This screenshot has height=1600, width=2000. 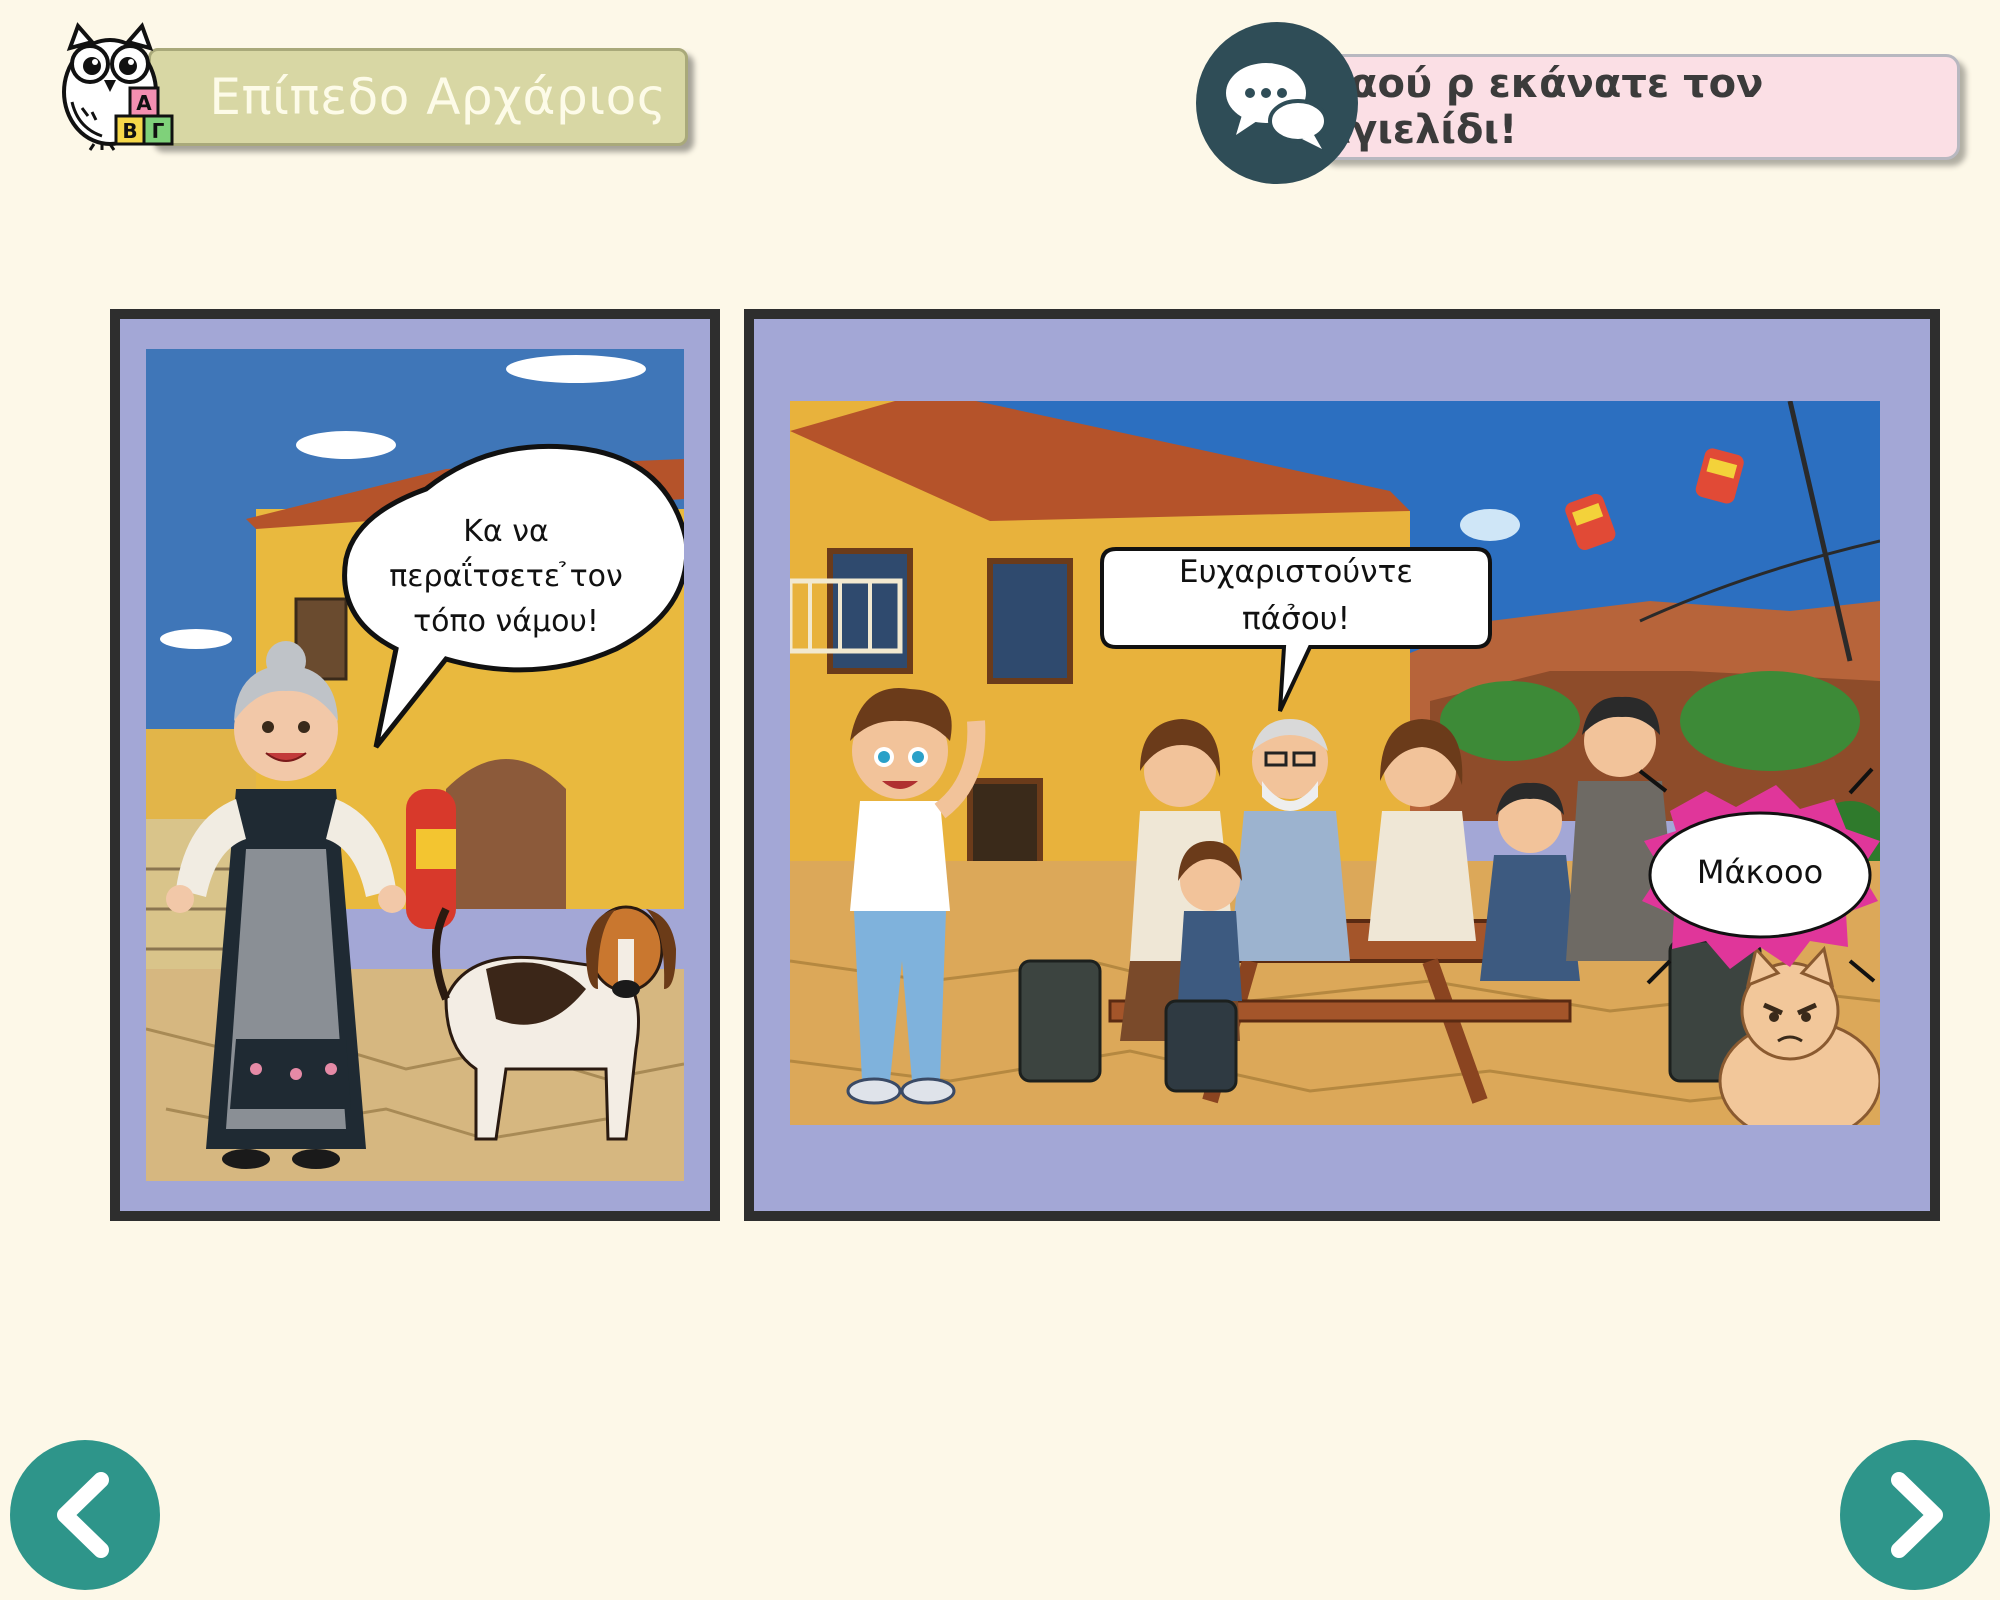 I want to click on subtitle-pill: Καού ρ εκάνατε τον Αγιελίδι!, so click(x=1638, y=107).